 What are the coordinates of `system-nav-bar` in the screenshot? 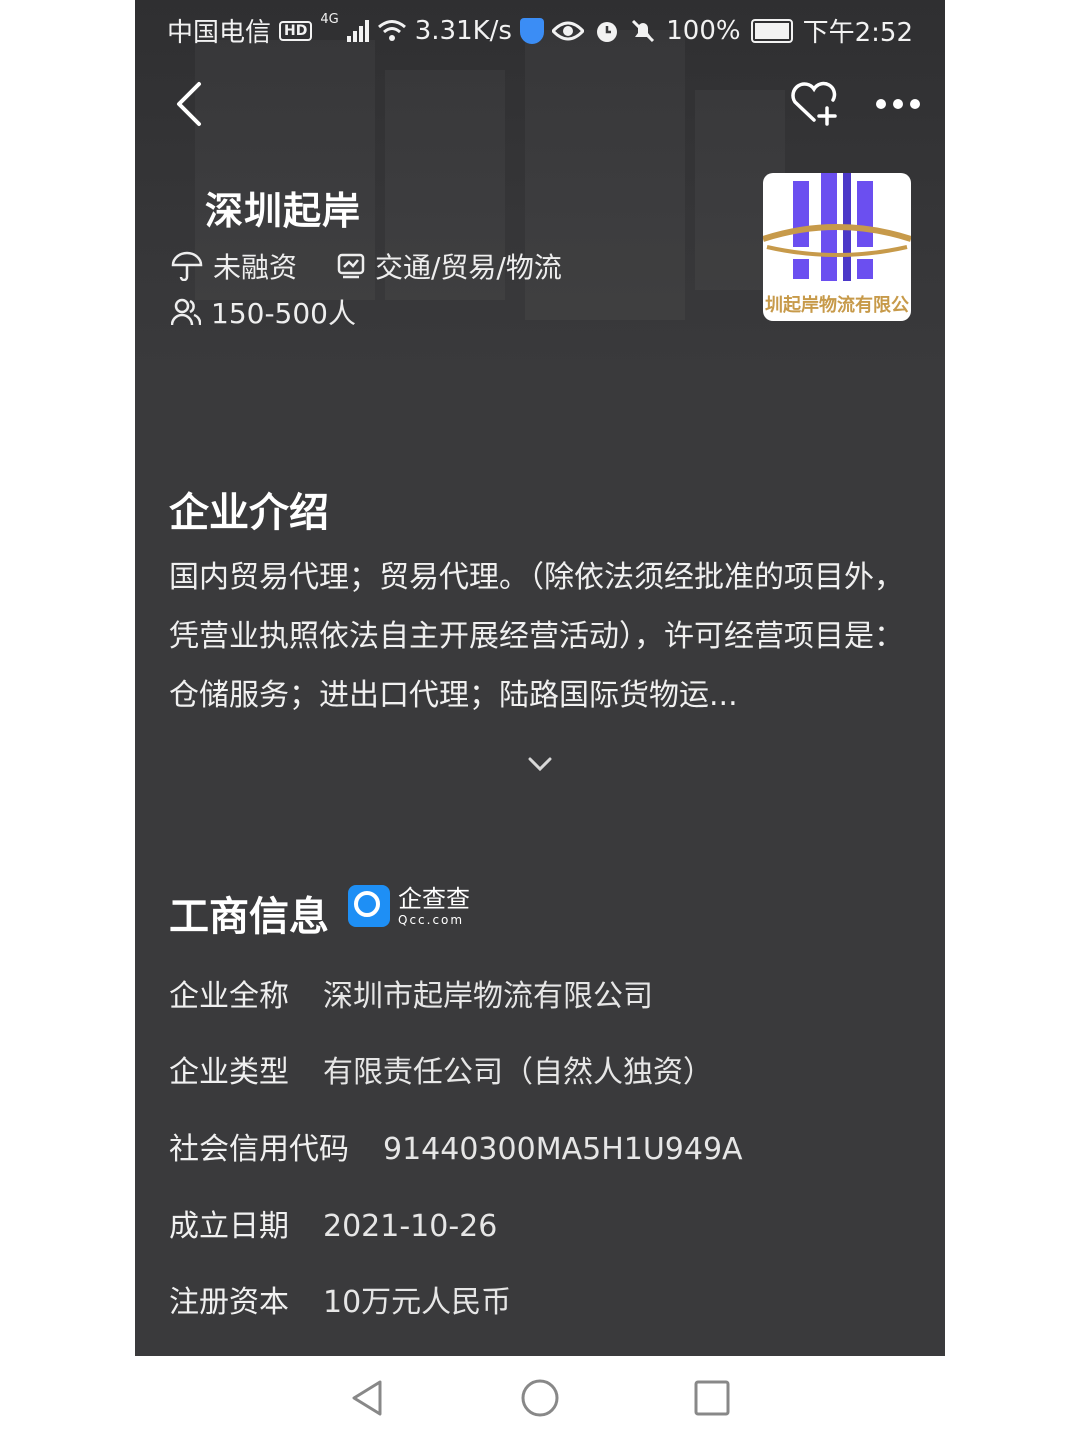 It's located at (540, 1397).